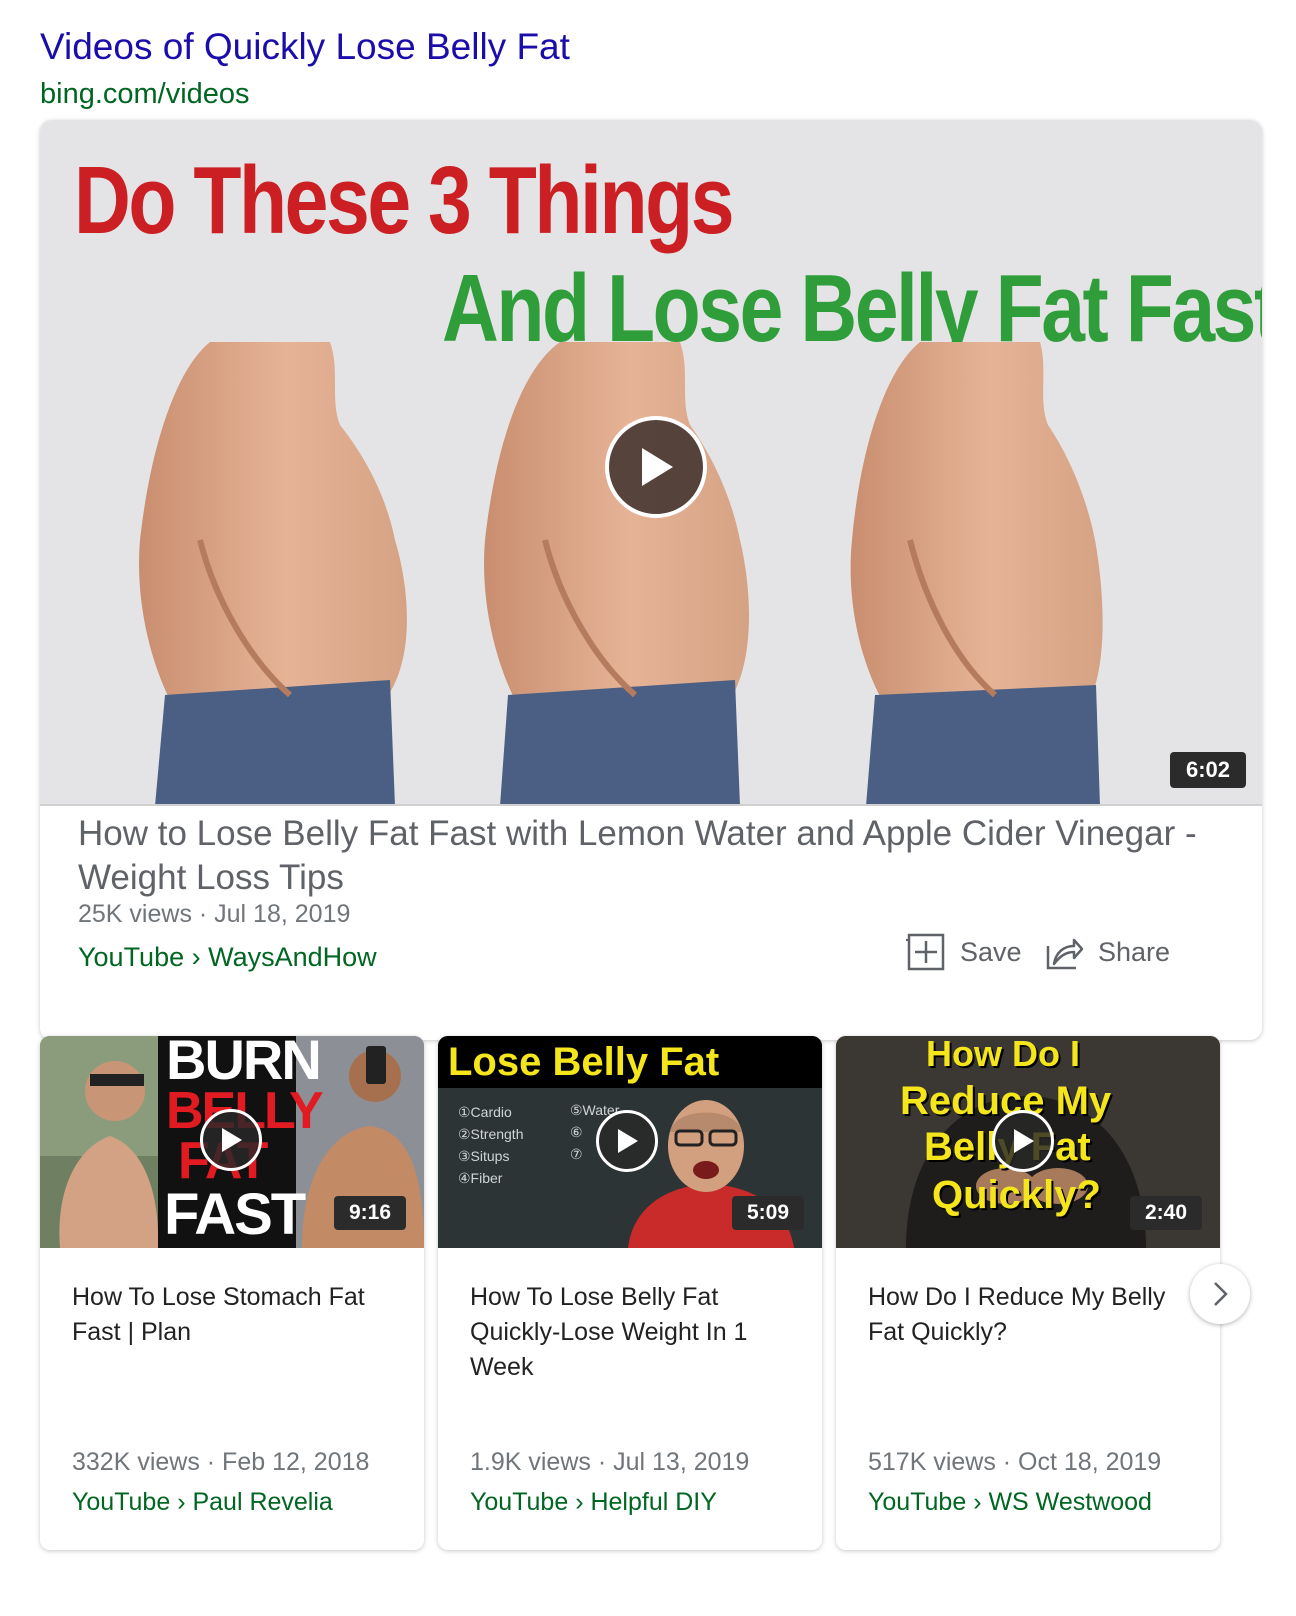 The height and width of the screenshot is (1616, 1296). Describe the element at coordinates (214, 914) in the screenshot. I see `featured-video-meta: 25K views · Jul 18, 2019` at that location.